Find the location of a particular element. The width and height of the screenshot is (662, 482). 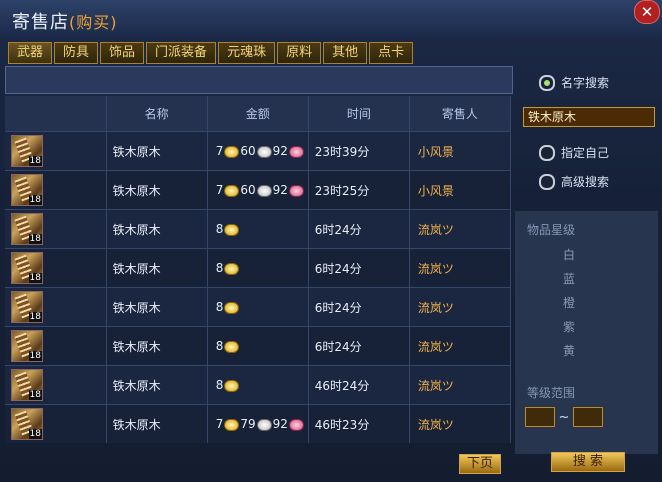

quality-blue: 蓝 is located at coordinates (569, 278).